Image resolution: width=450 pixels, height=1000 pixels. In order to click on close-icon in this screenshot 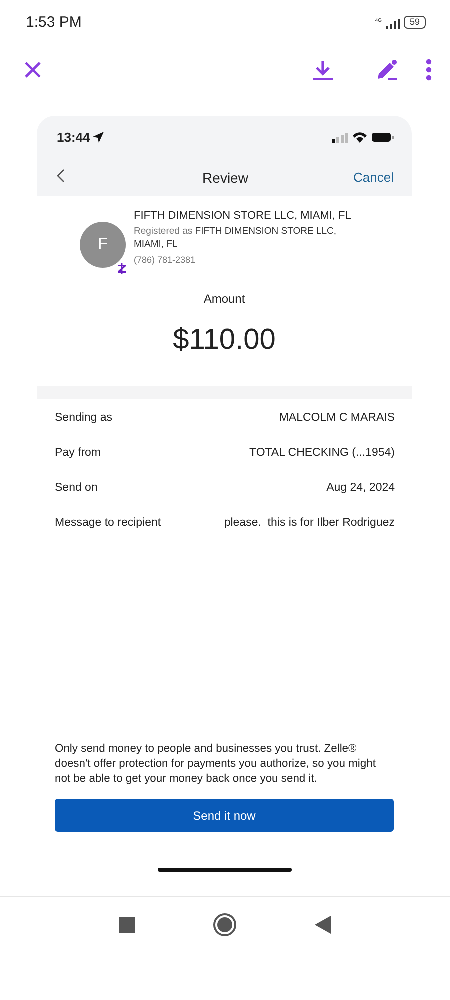, I will do `click(33, 70)`.